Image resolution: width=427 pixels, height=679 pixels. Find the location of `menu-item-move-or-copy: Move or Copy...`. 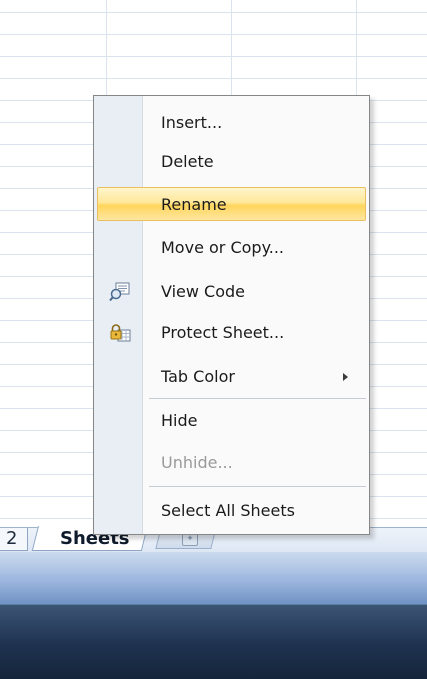

menu-item-move-or-copy: Move or Copy... is located at coordinates (231, 248).